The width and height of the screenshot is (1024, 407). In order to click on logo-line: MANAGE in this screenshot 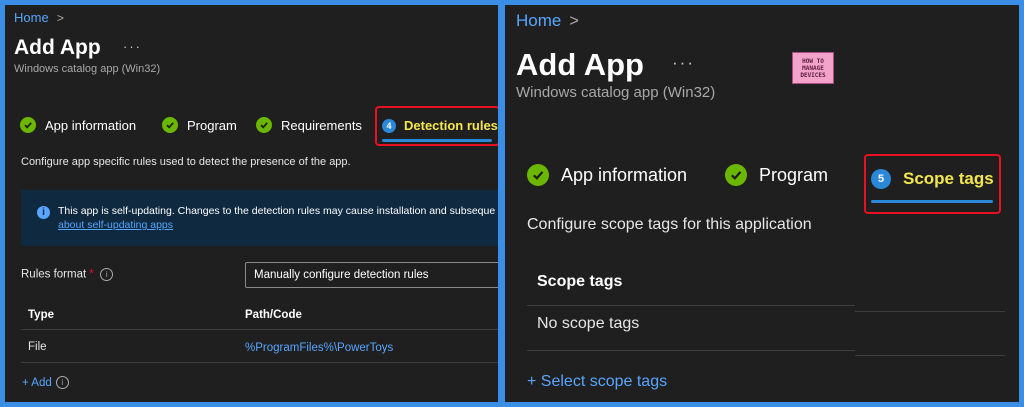, I will do `click(813, 68)`.